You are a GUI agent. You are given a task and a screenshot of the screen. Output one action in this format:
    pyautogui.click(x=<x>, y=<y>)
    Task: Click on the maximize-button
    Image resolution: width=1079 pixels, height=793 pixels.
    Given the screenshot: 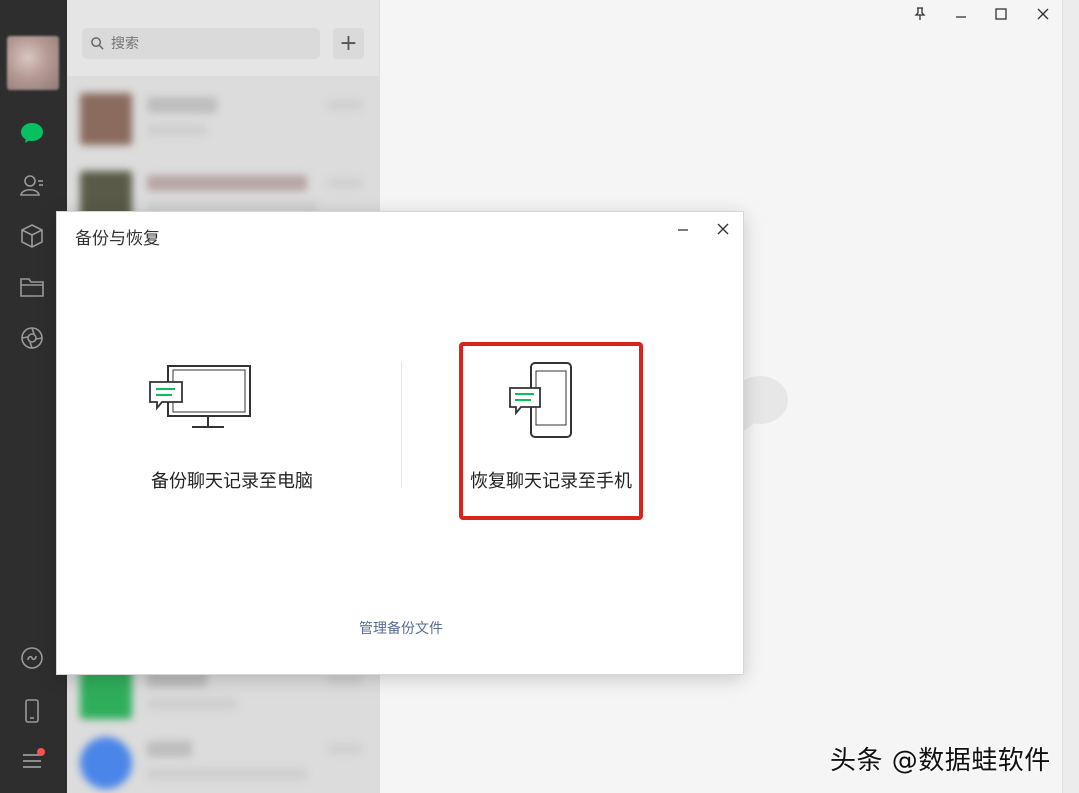 What is the action you would take?
    pyautogui.click(x=1001, y=14)
    